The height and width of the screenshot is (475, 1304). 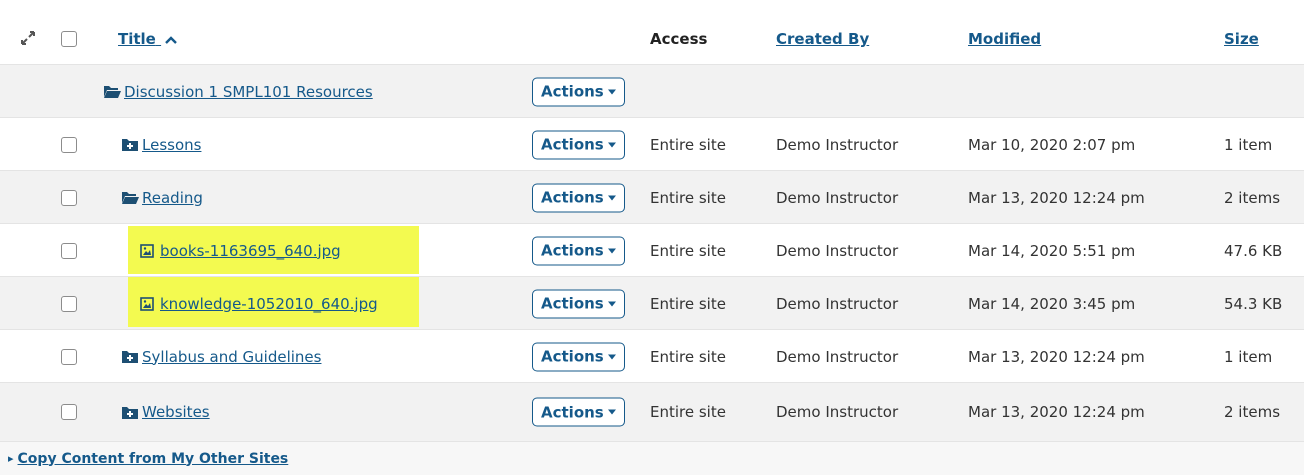 I want to click on copy-content-cell: ▸ Copy Content from My Other Sites, so click(x=148, y=458).